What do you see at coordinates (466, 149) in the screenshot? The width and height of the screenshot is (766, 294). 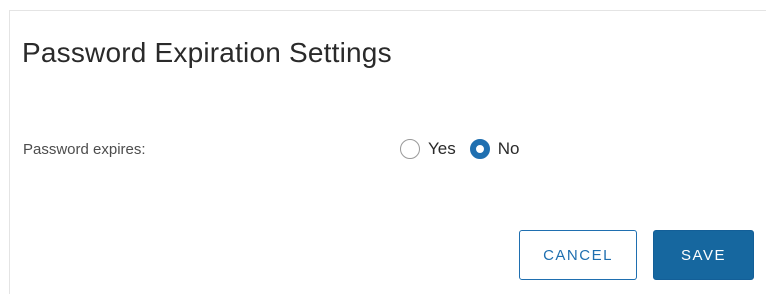 I see `password-expires-radio-group: Yes No` at bounding box center [466, 149].